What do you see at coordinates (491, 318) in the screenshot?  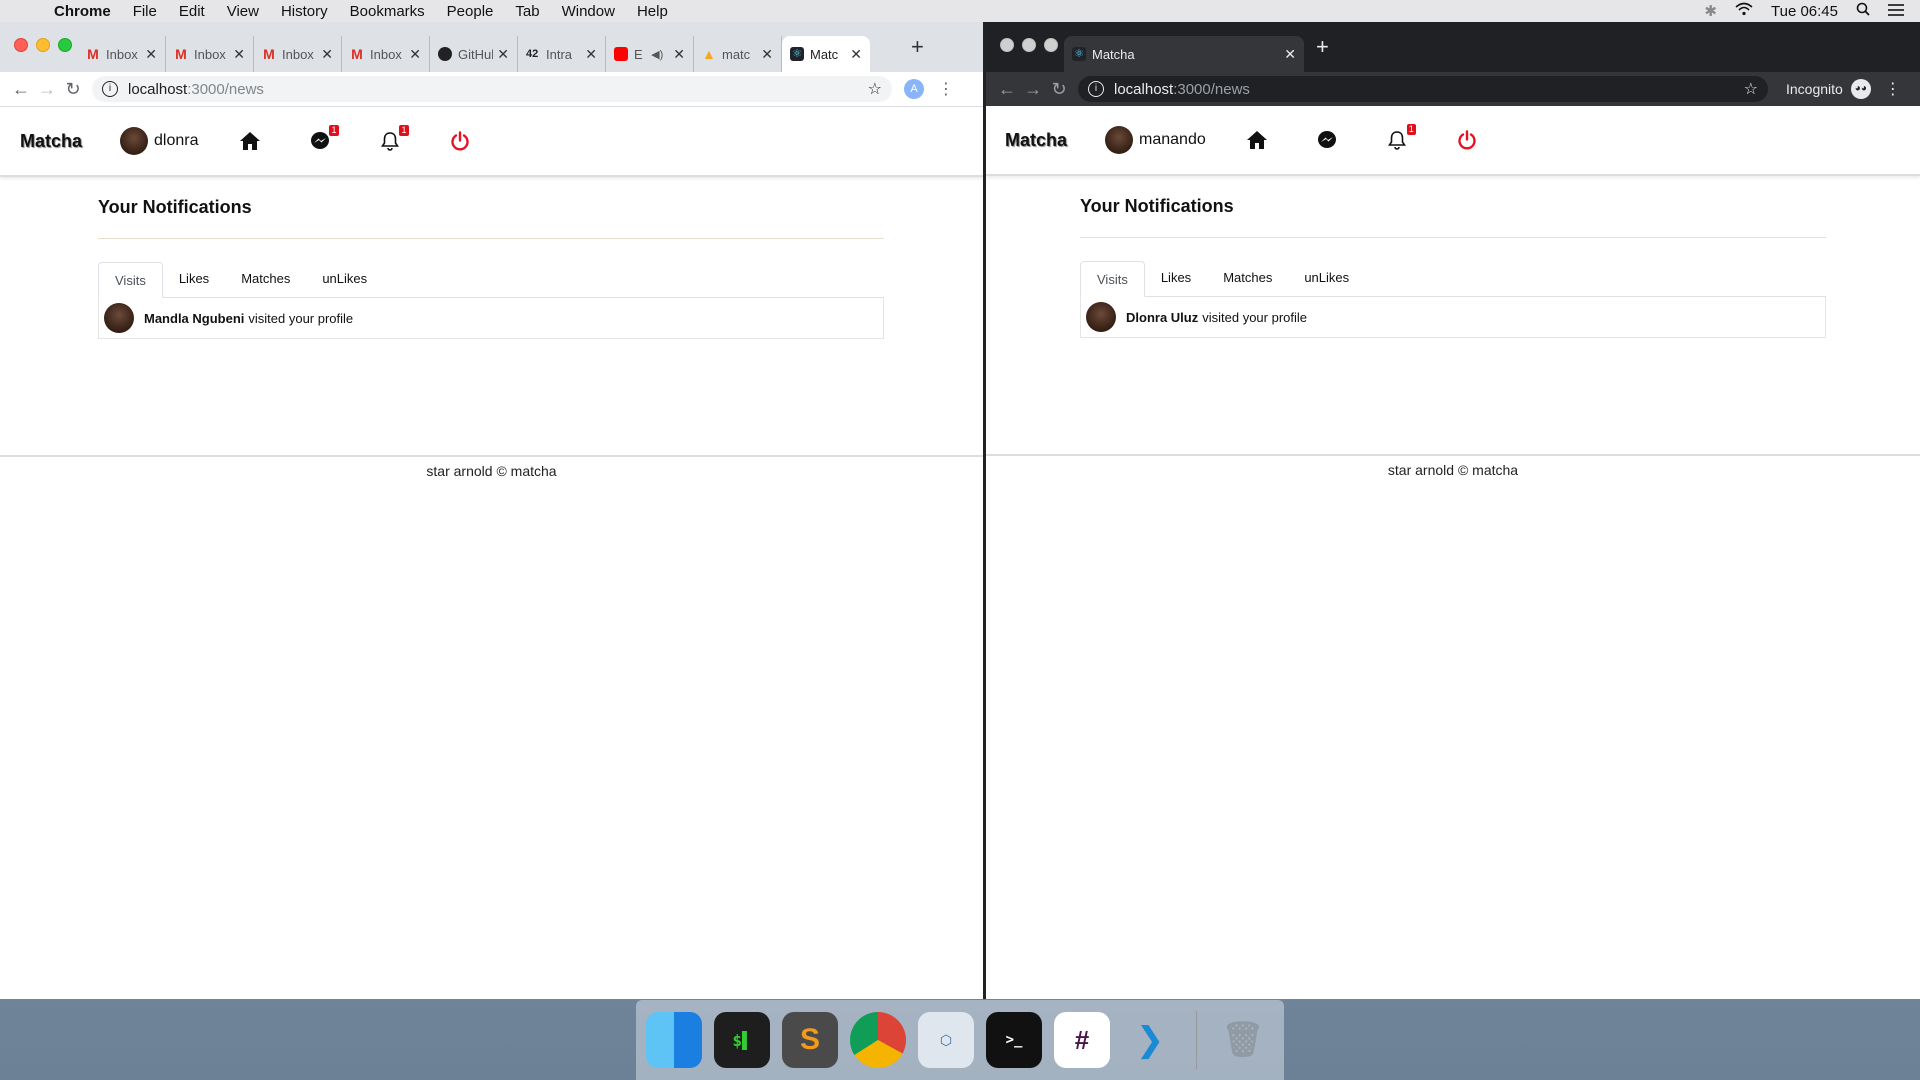 I see `notification-item: Mandla Ngubeni visited your profile` at bounding box center [491, 318].